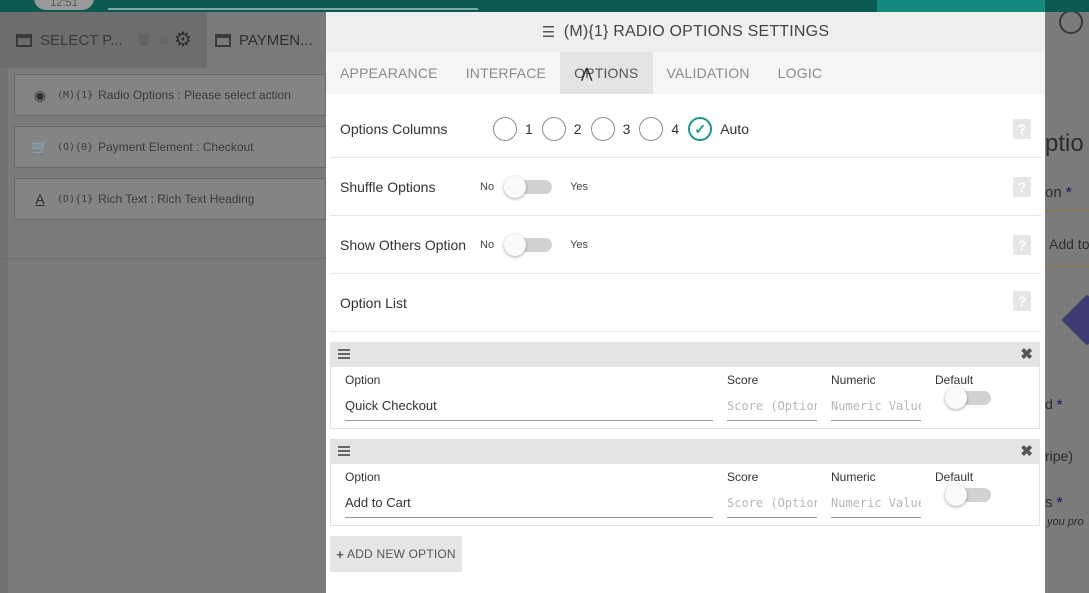 The width and height of the screenshot is (1089, 593). What do you see at coordinates (853, 477) in the screenshot?
I see `numeric-field-label: Numeric` at bounding box center [853, 477].